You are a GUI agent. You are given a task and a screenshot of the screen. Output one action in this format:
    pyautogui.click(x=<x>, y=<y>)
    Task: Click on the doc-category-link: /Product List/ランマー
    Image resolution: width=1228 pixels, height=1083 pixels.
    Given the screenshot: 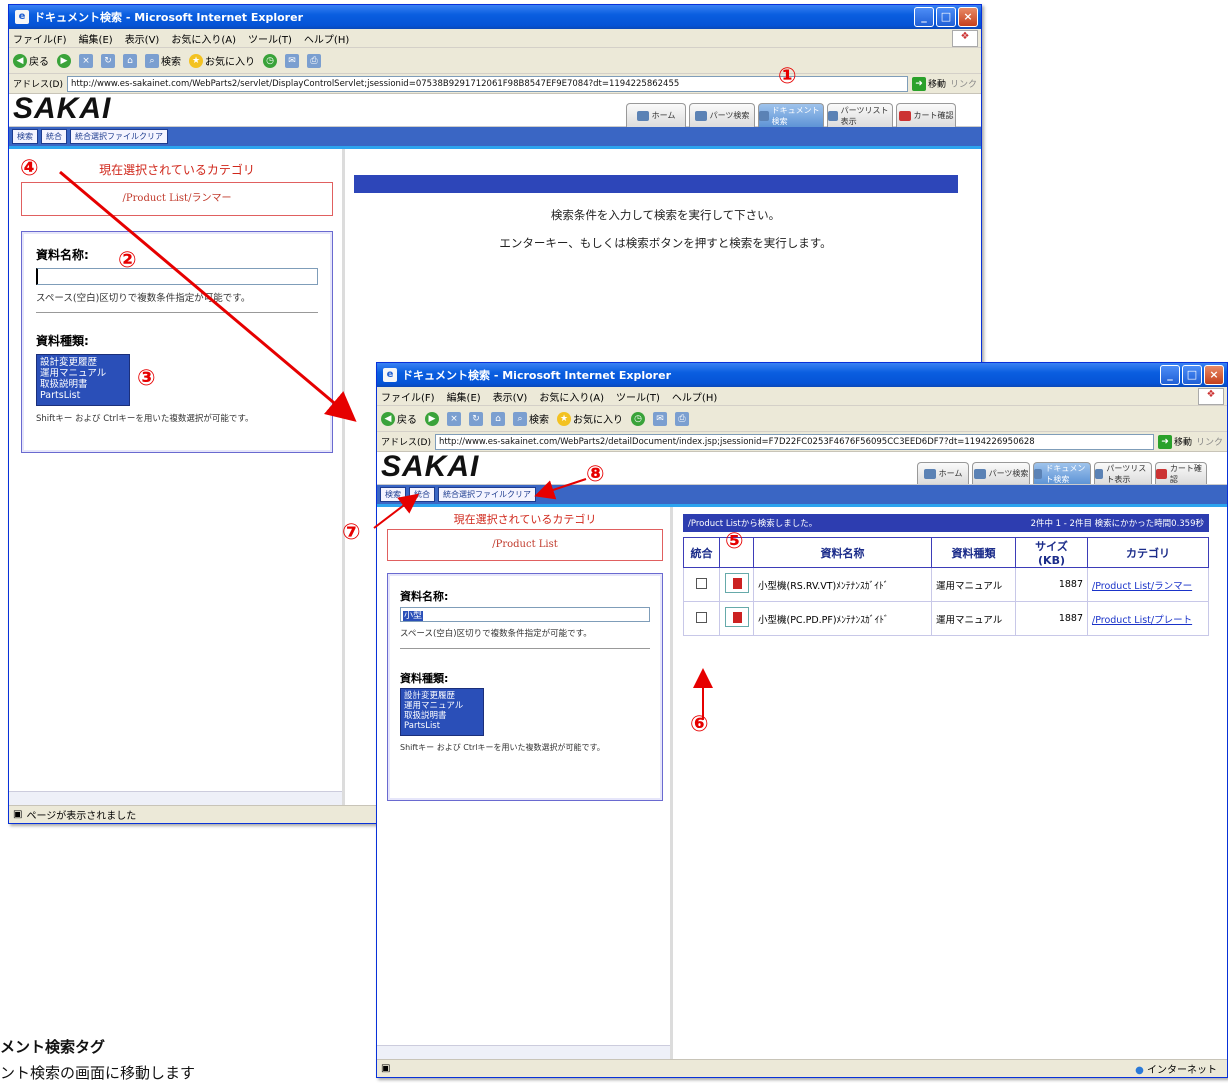 What is the action you would take?
    pyautogui.click(x=1142, y=586)
    